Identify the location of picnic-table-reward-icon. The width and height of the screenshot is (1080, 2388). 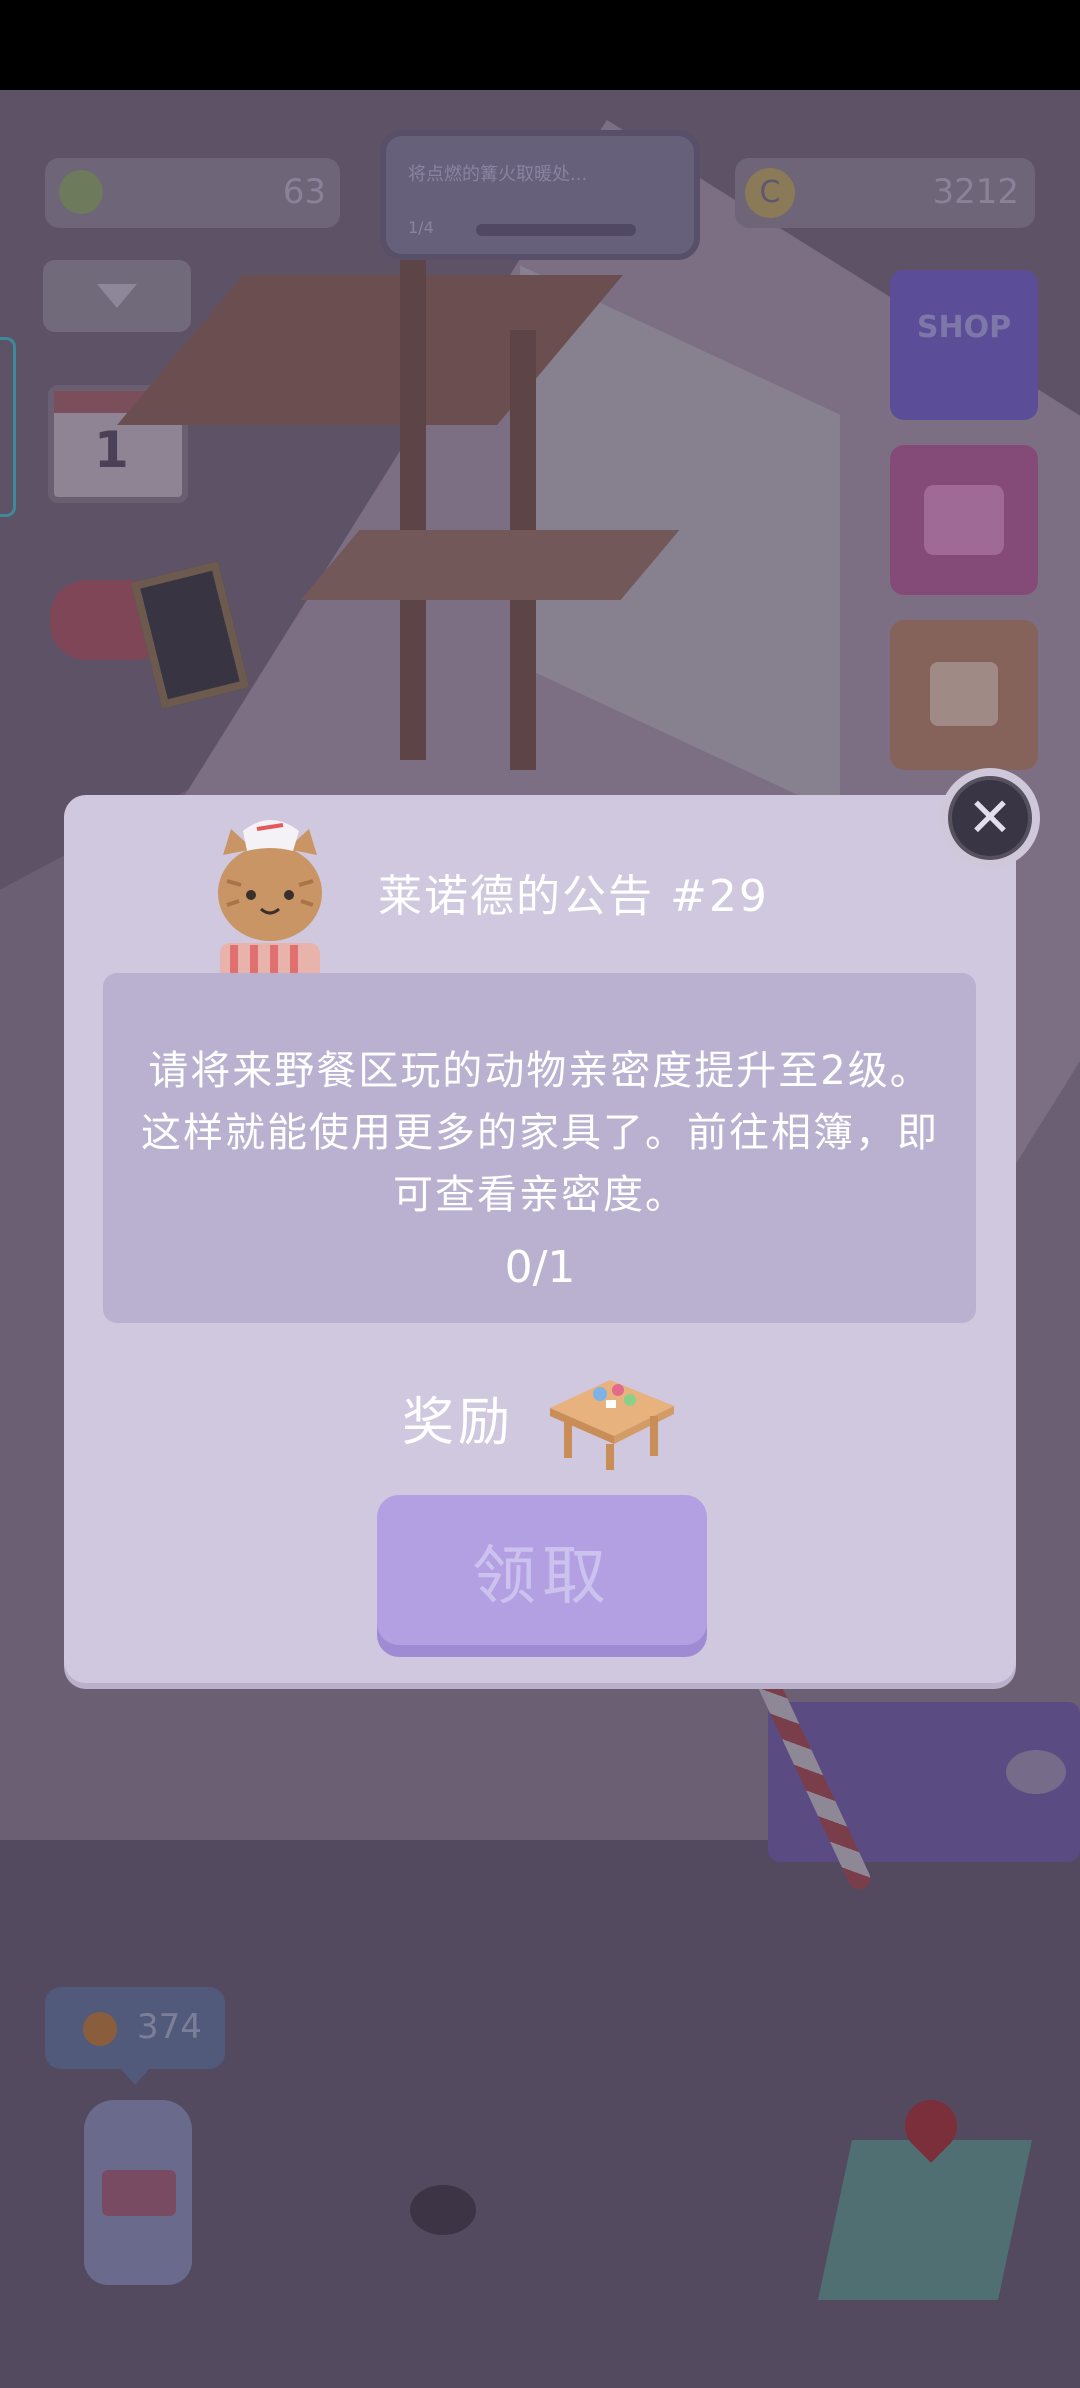
(612, 1425).